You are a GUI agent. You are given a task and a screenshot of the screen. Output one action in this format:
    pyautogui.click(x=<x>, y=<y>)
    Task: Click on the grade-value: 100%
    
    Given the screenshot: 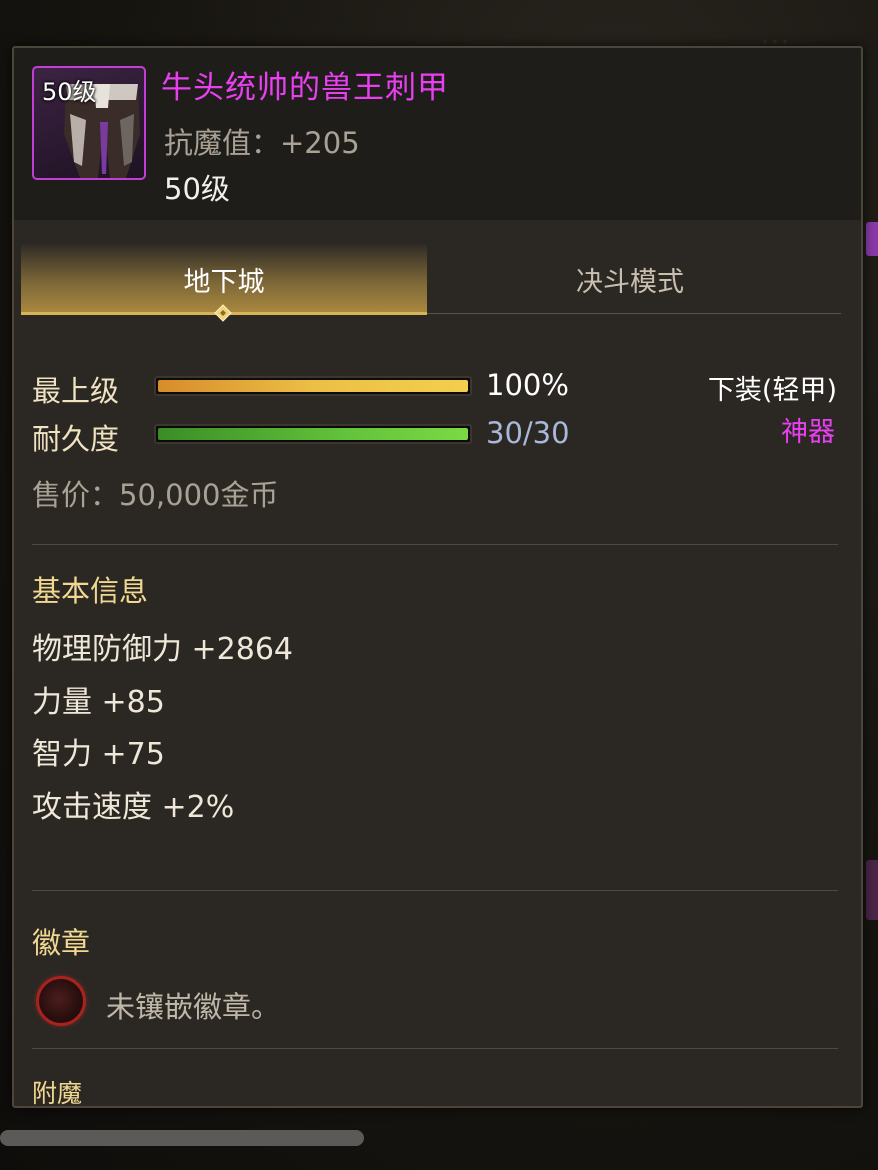 What is the action you would take?
    pyautogui.click(x=527, y=385)
    